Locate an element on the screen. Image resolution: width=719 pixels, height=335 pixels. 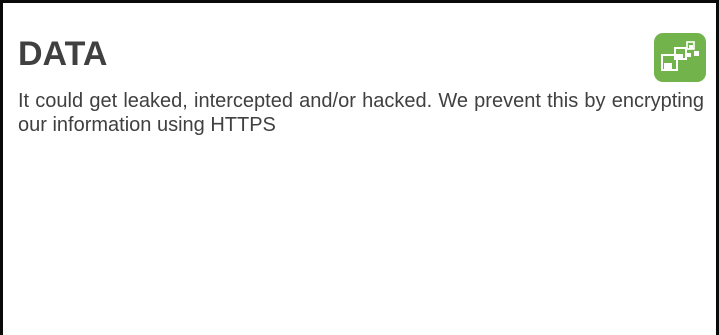
card-title: DATA is located at coordinates (63, 54).